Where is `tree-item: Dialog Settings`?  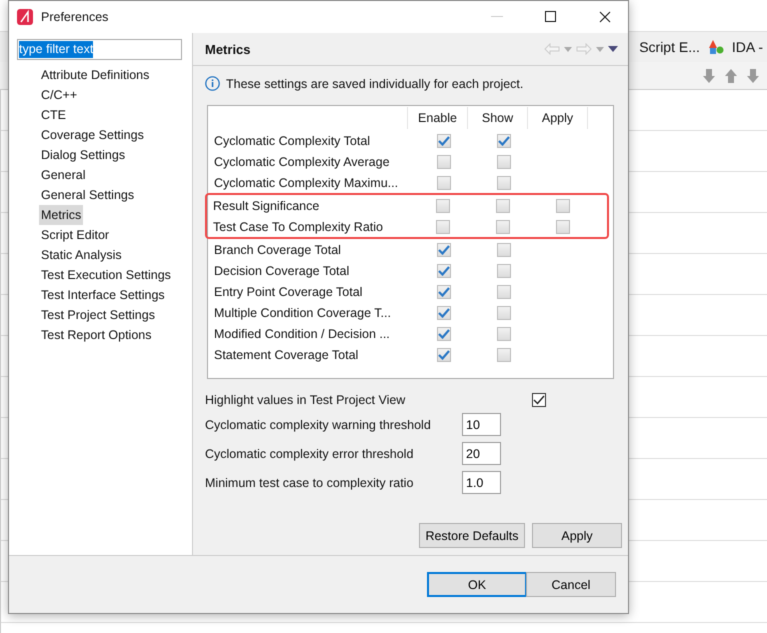 tree-item: Dialog Settings is located at coordinates (83, 155).